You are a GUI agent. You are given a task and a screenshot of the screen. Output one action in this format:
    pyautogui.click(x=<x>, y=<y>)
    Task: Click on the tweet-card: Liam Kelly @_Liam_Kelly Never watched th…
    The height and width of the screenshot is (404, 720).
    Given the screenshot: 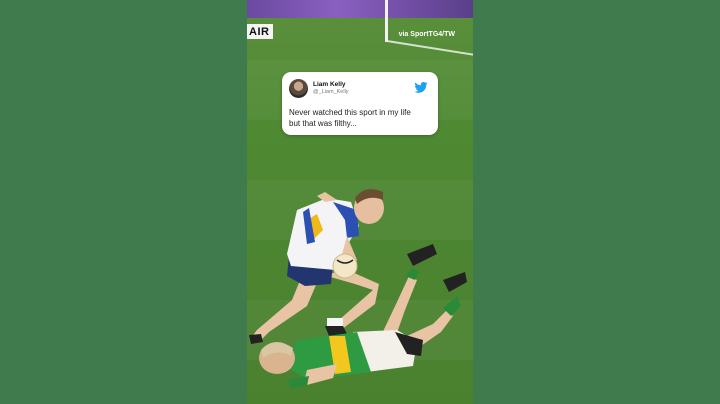 What is the action you would take?
    pyautogui.click(x=360, y=103)
    